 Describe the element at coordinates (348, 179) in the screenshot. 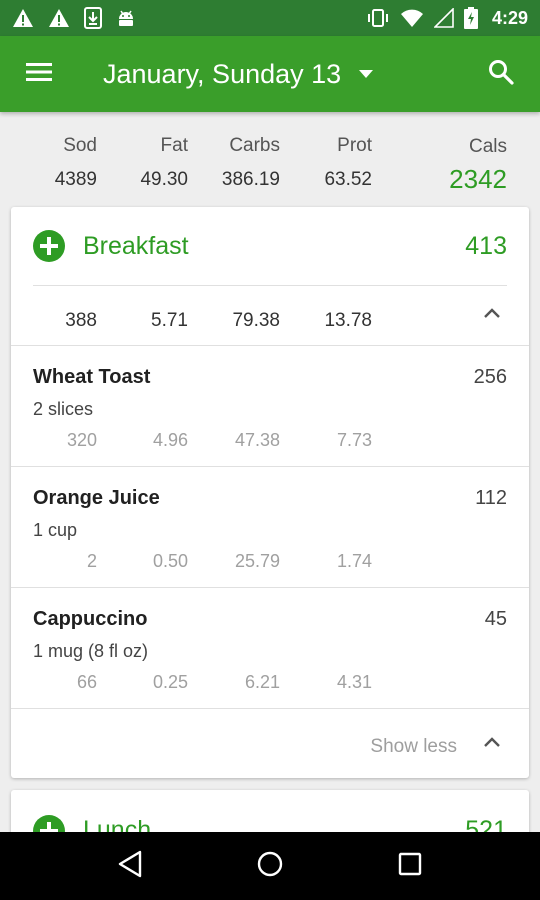

I see `protein-value: 63.52` at that location.